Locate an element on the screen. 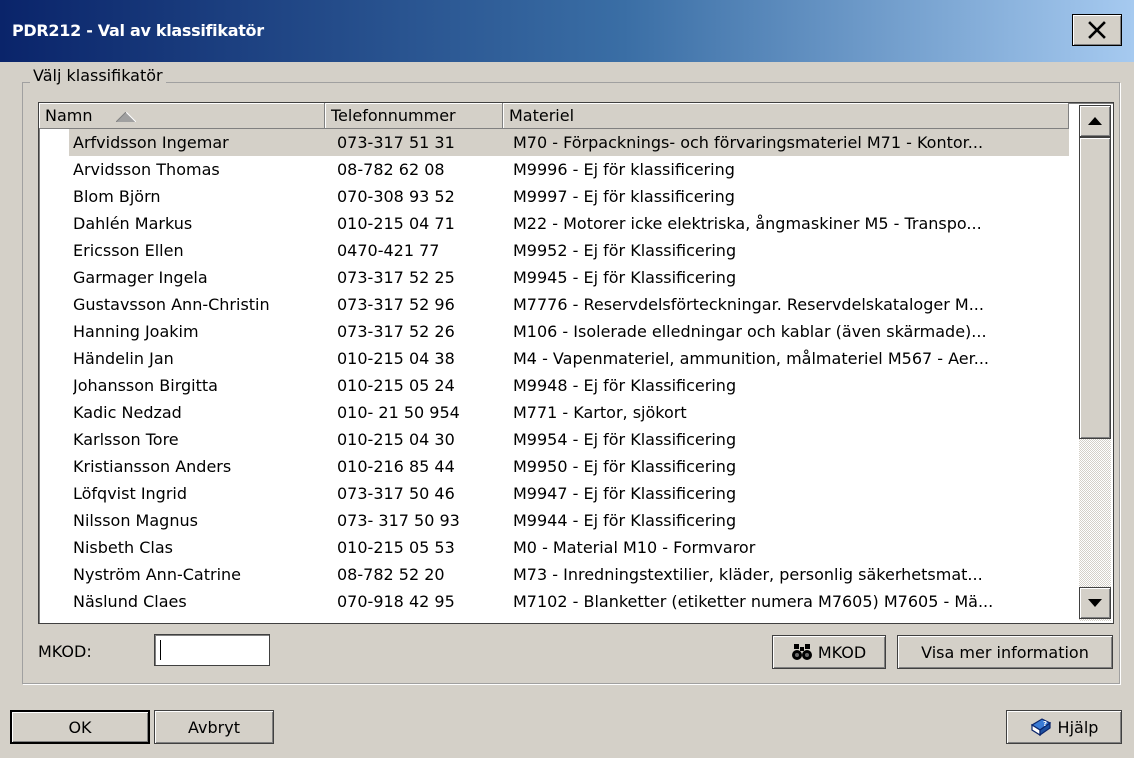 Image resolution: width=1134 pixels, height=758 pixels. cell-material: M0 - Material M10 - Formvaror is located at coordinates (634, 547).